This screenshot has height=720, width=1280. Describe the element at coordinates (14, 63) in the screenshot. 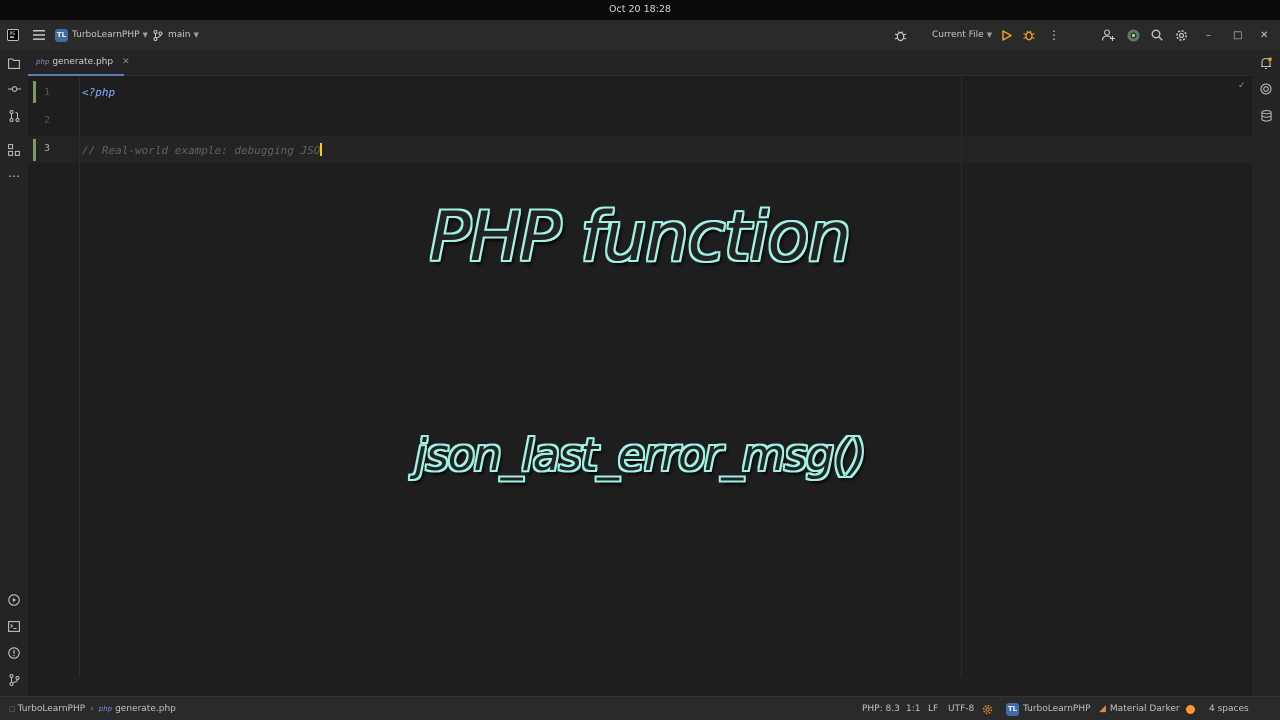

I see `folder-icon` at that location.